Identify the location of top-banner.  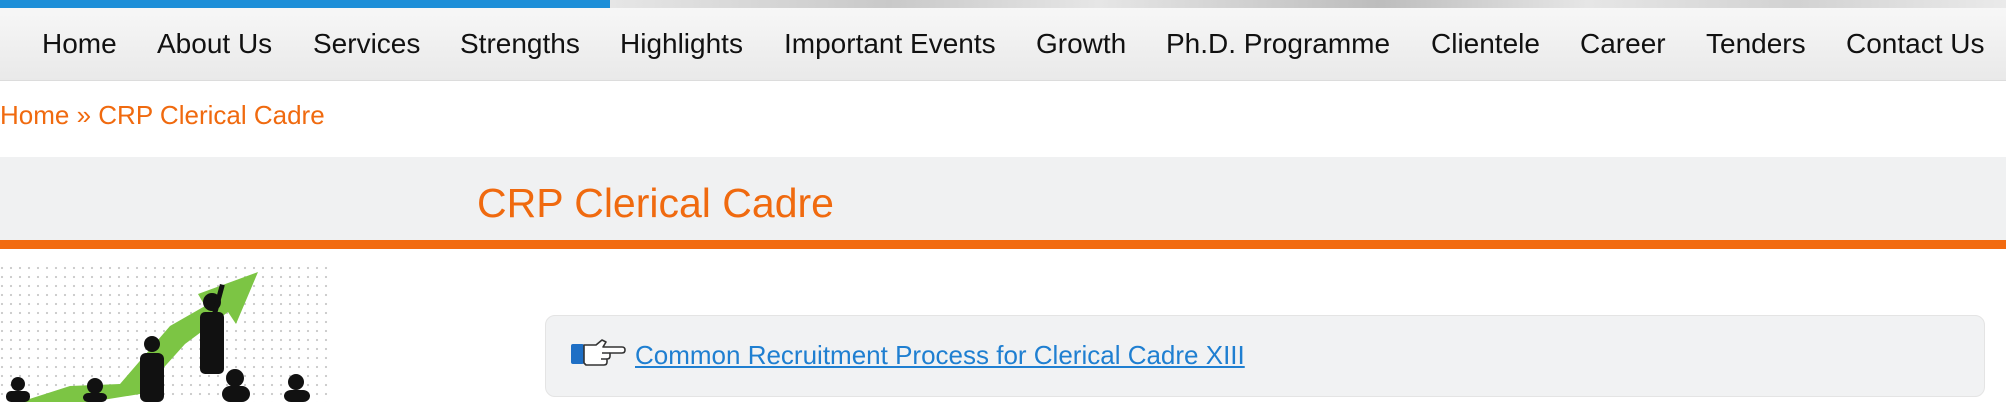
(1003, 4).